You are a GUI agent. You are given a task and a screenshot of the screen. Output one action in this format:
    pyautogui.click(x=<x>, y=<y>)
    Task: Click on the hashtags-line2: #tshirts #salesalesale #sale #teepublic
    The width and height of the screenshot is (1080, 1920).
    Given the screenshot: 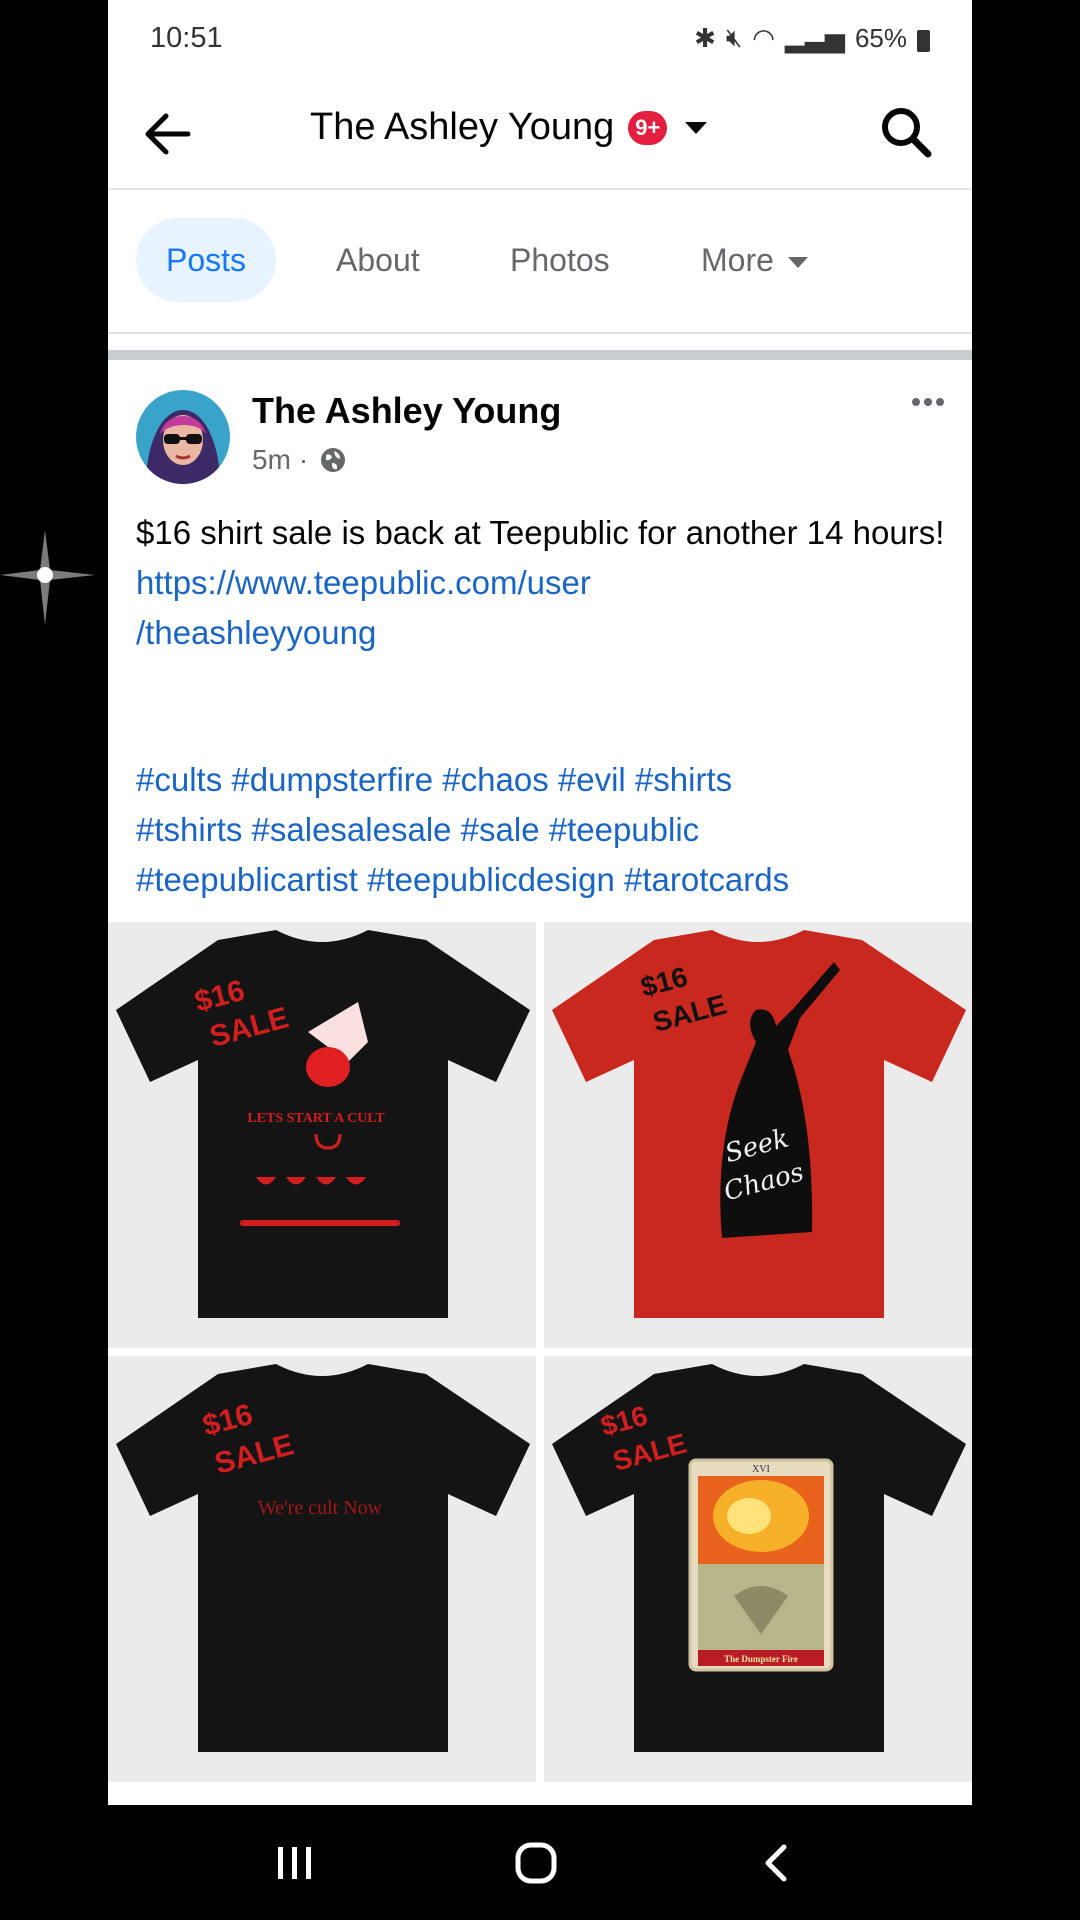 What is the action you would take?
    pyautogui.click(x=546, y=830)
    